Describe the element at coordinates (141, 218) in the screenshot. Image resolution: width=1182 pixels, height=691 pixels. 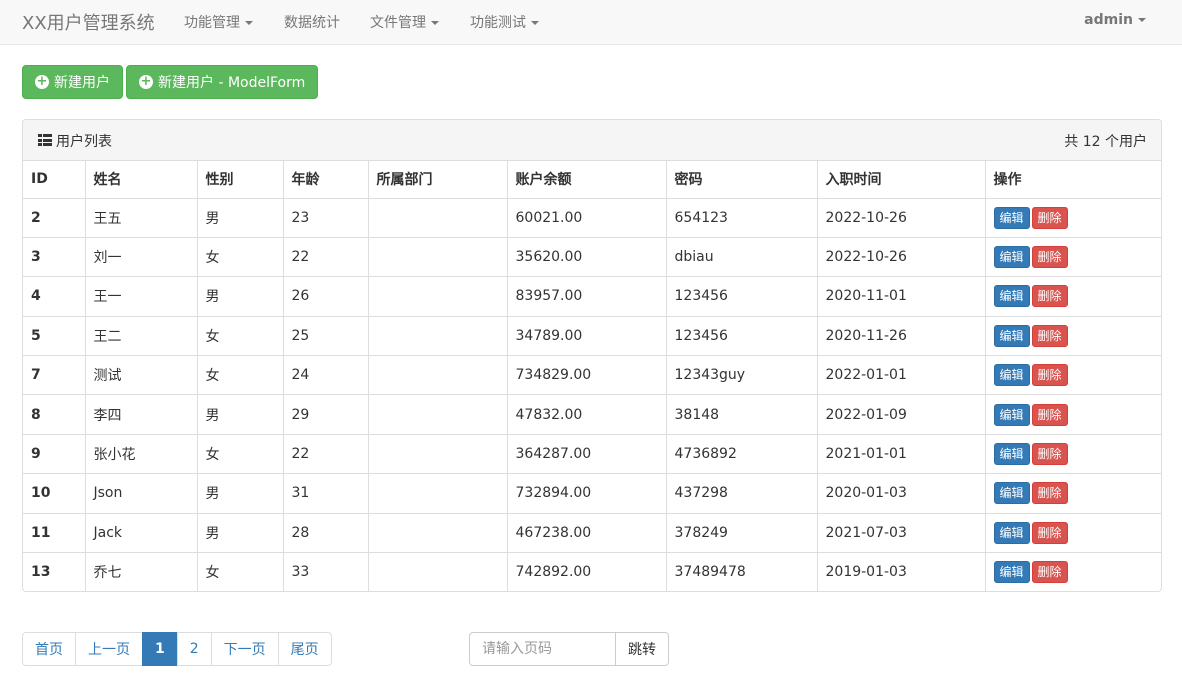
I see `cell-name: 王五` at that location.